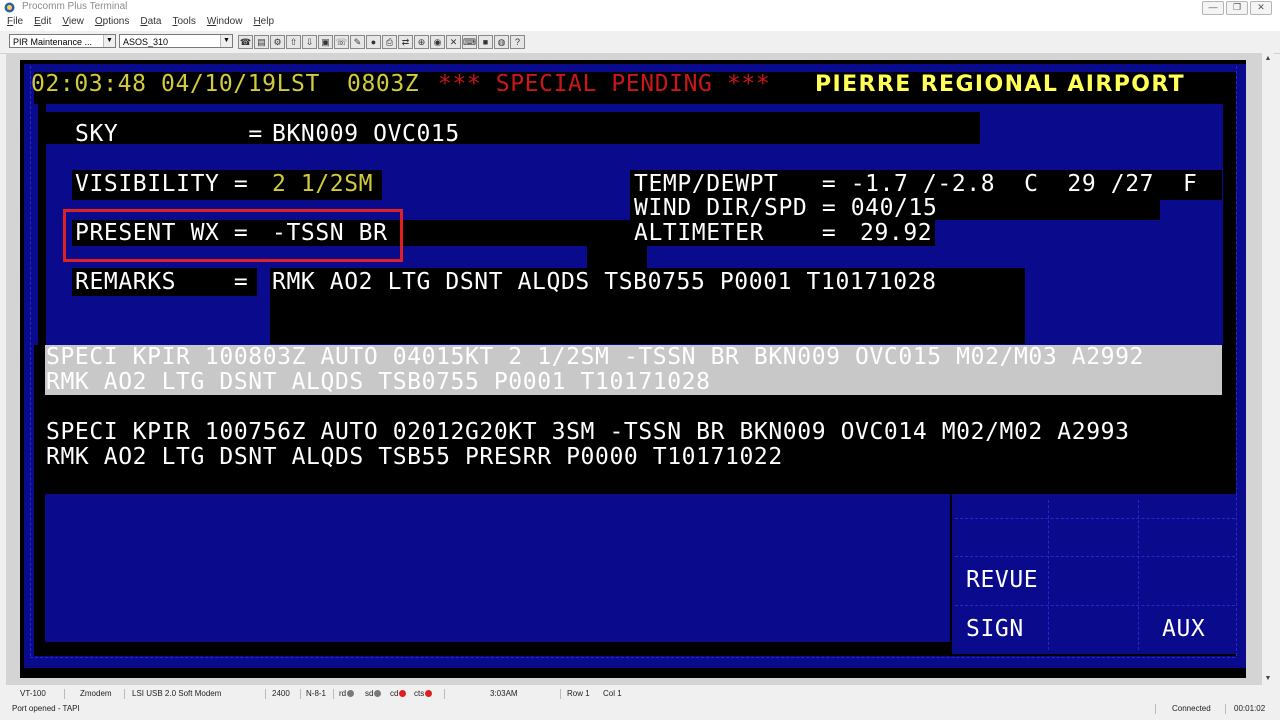 This screenshot has width=1280, height=720. Describe the element at coordinates (162, 282) in the screenshot. I see `remarks-label: REMARKS =` at that location.